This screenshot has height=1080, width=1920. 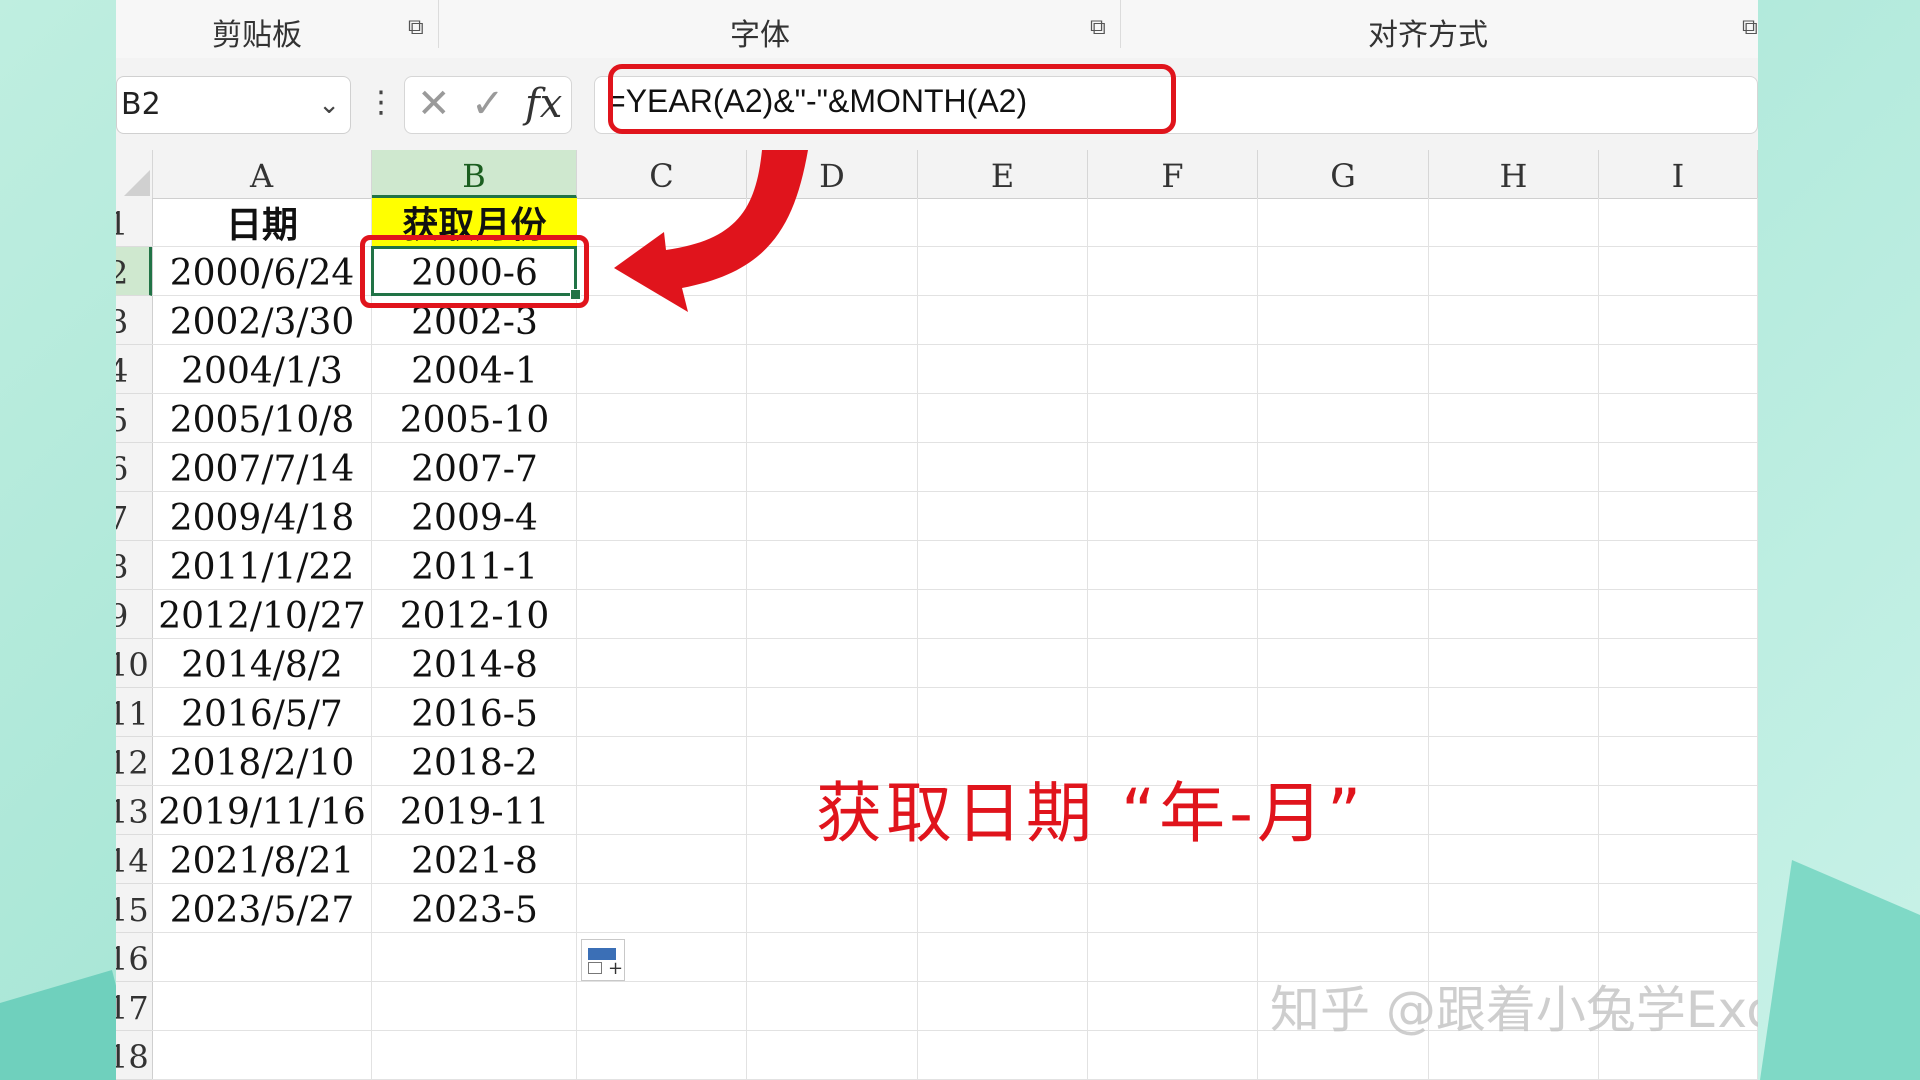 What do you see at coordinates (662, 174) in the screenshot?
I see `column-header-c: C` at bounding box center [662, 174].